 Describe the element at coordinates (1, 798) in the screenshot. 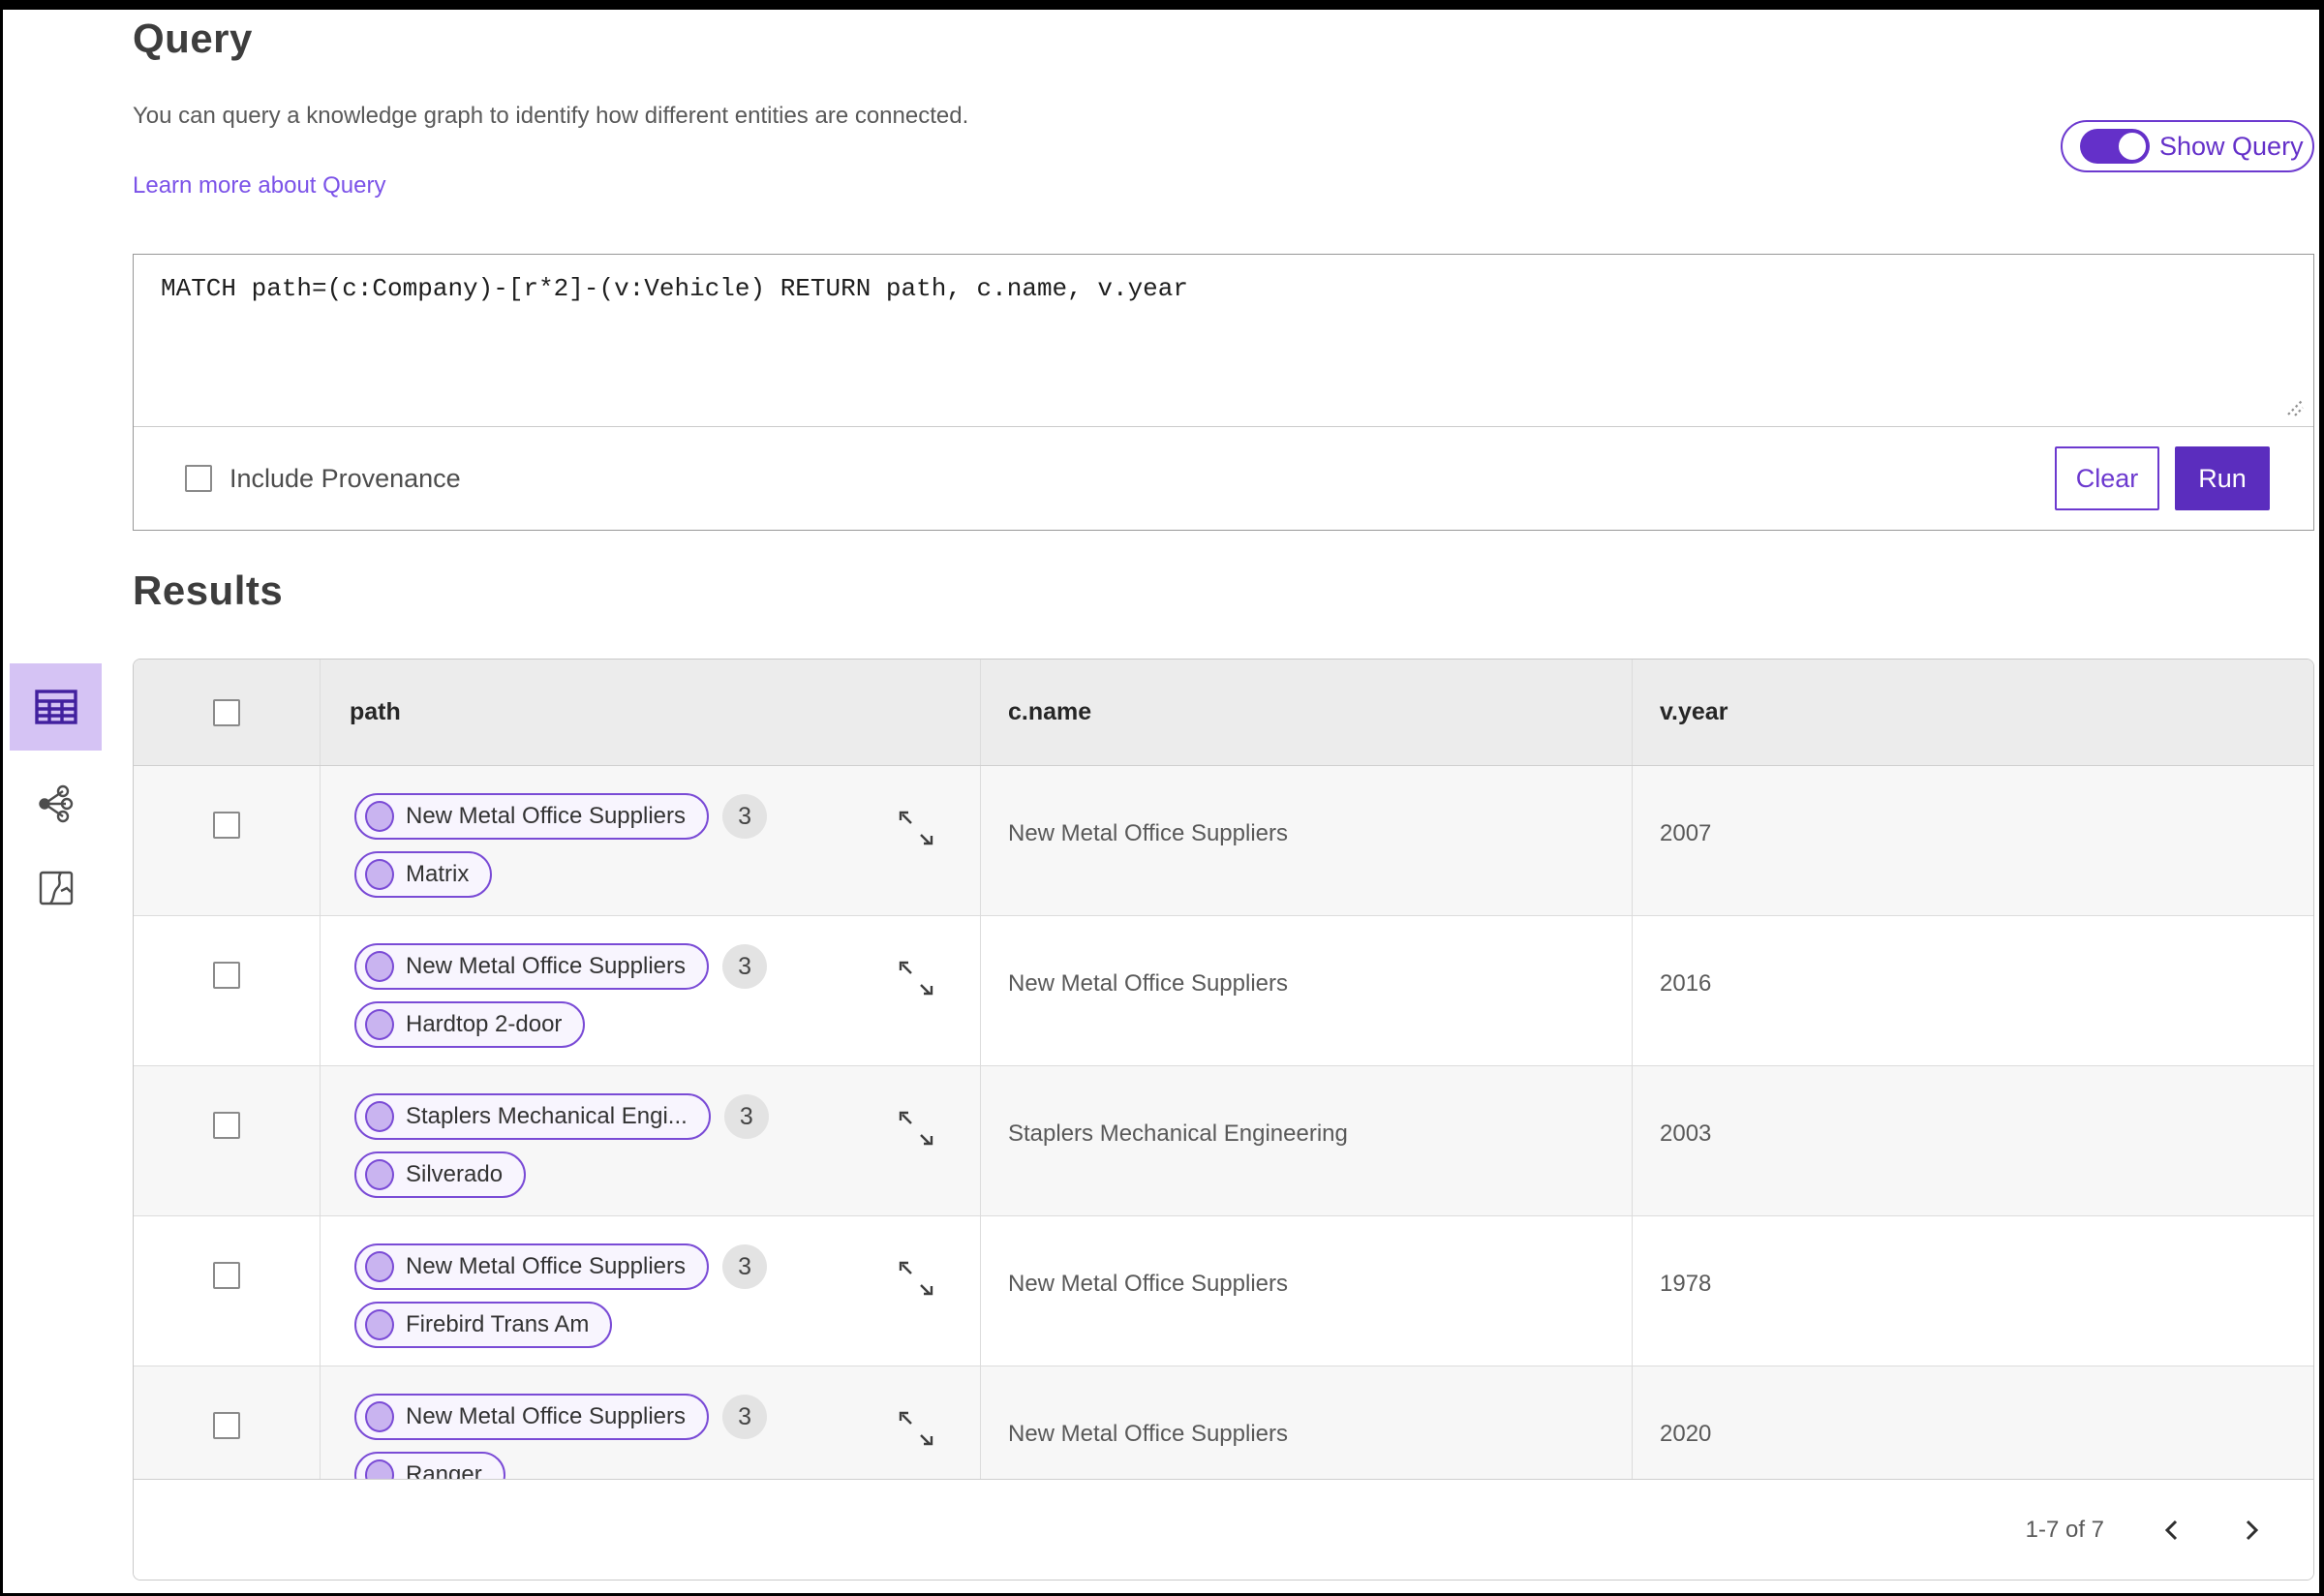

I see `window-edge-left` at that location.